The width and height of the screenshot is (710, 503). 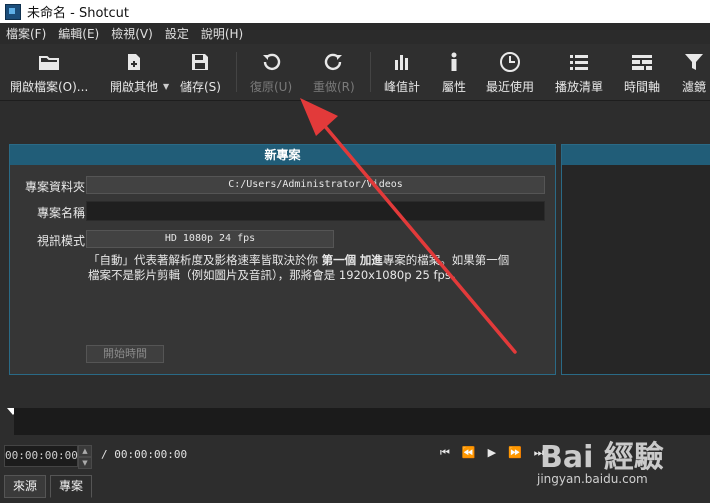 I want to click on info-icon, so click(x=454, y=62).